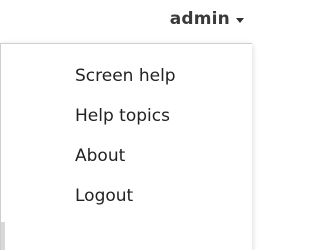  I want to click on menu-item-logout: Logout, so click(104, 196).